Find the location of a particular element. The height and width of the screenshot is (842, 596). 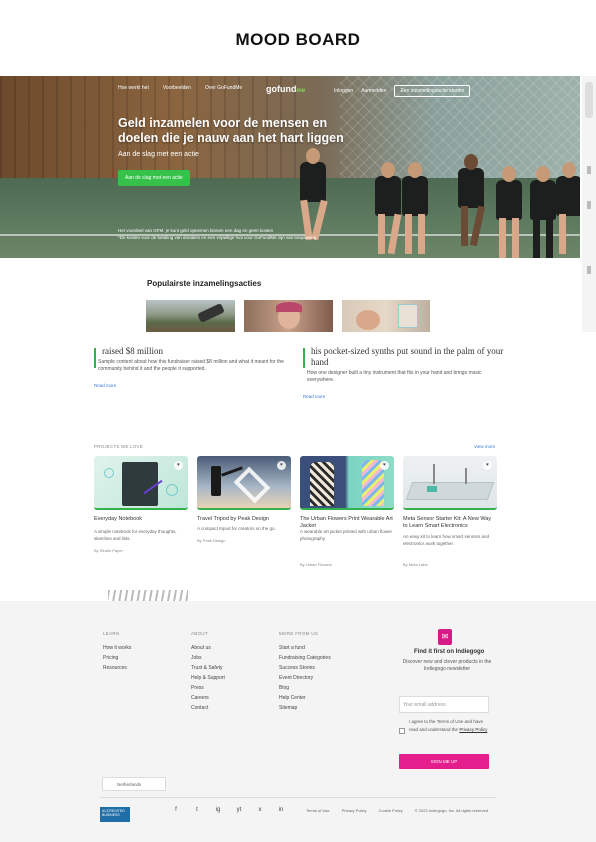

footer-link: Blog is located at coordinates (305, 688).